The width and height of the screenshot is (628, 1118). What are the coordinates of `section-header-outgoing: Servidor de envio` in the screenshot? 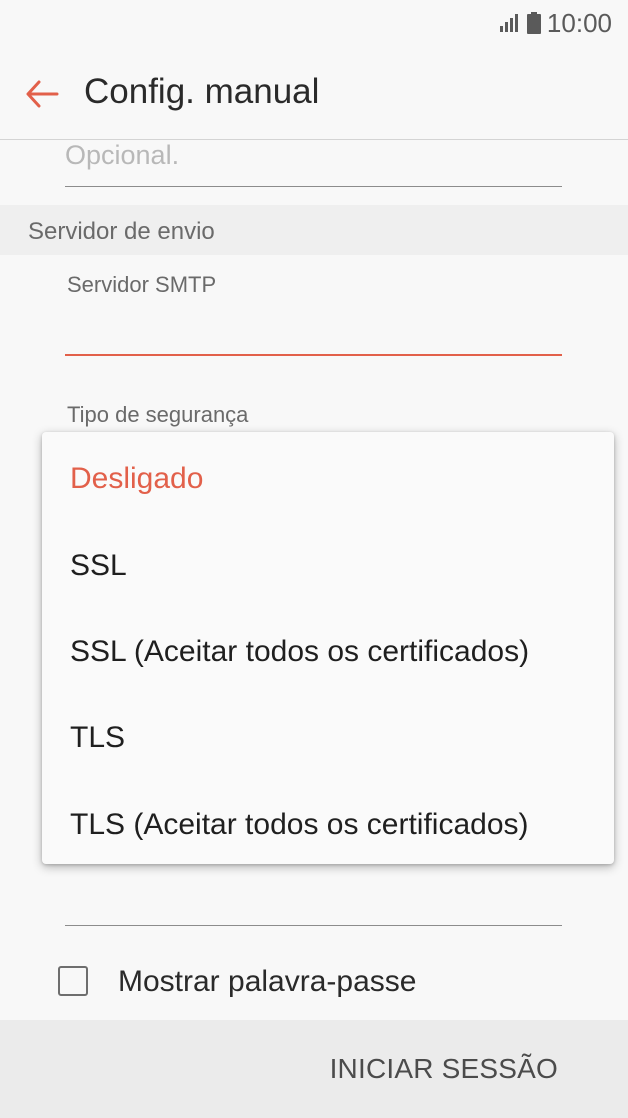 It's located at (314, 230).